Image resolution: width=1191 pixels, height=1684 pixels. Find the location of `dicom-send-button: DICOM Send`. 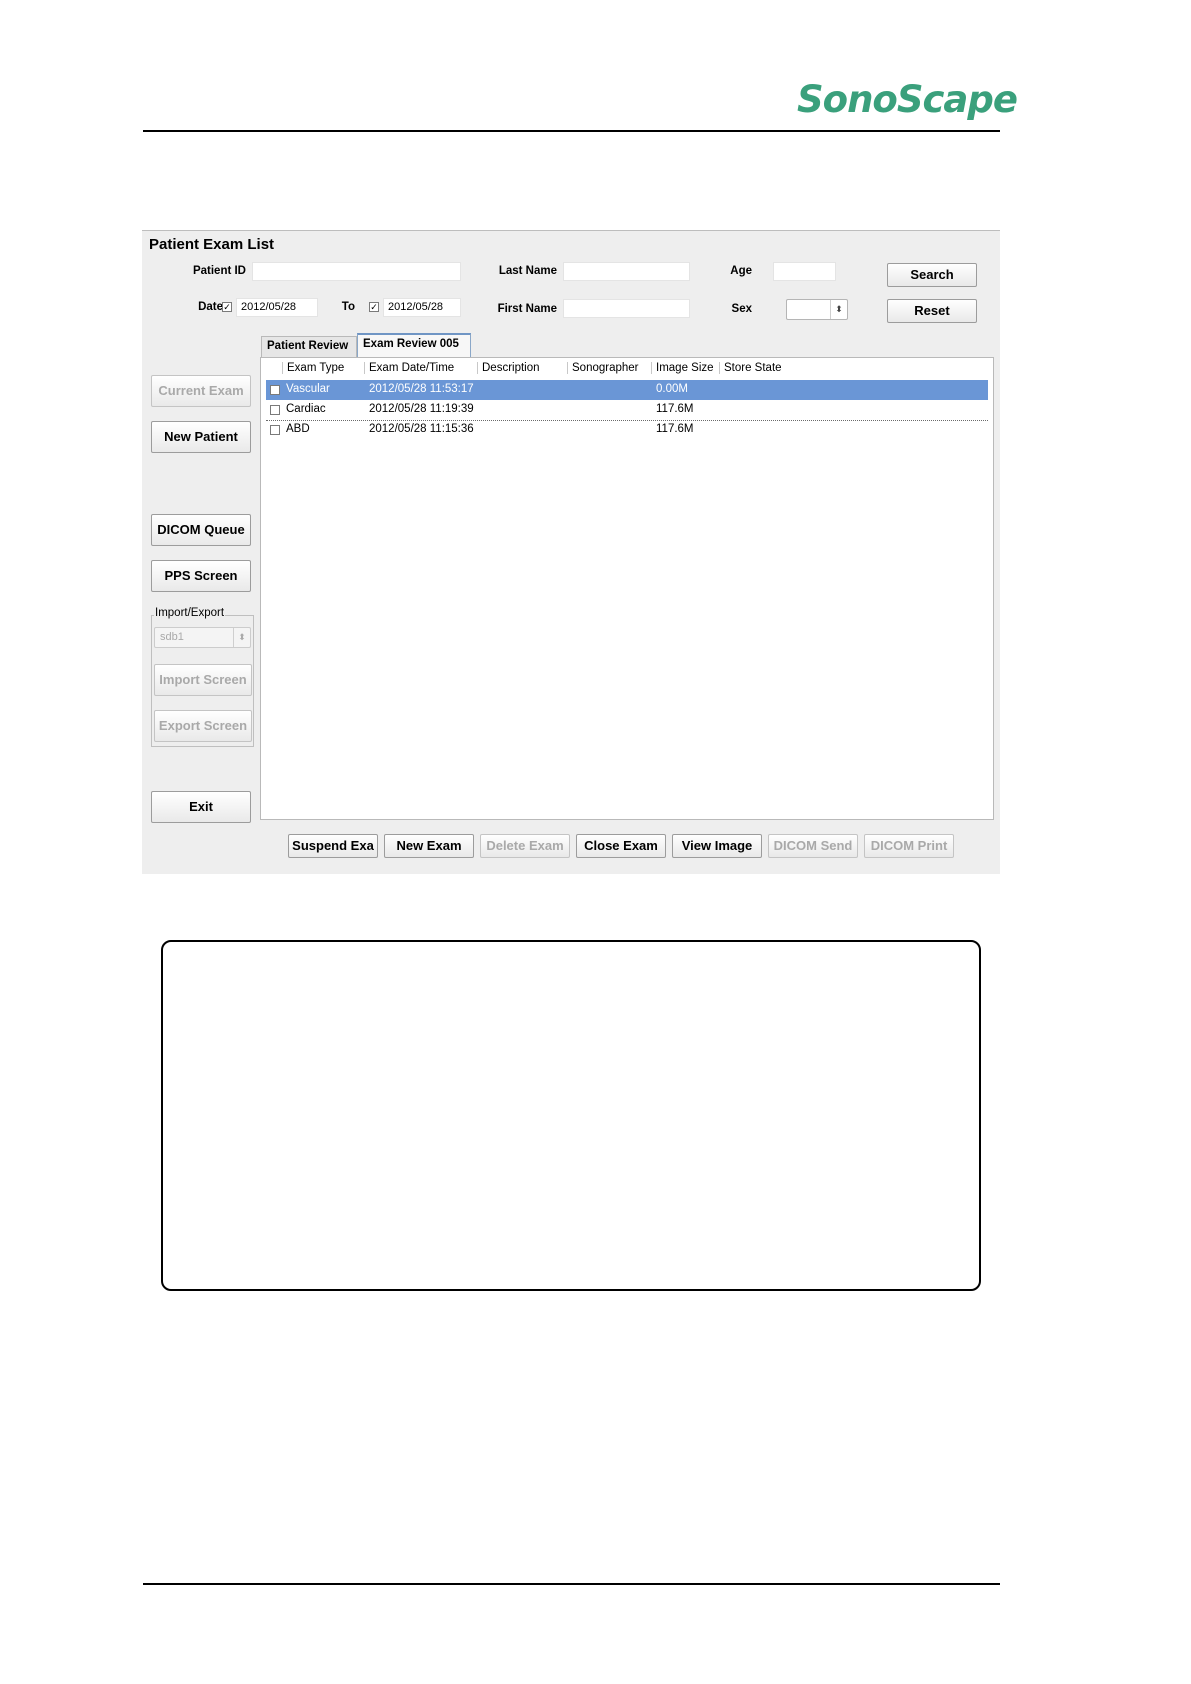

dicom-send-button: DICOM Send is located at coordinates (813, 846).